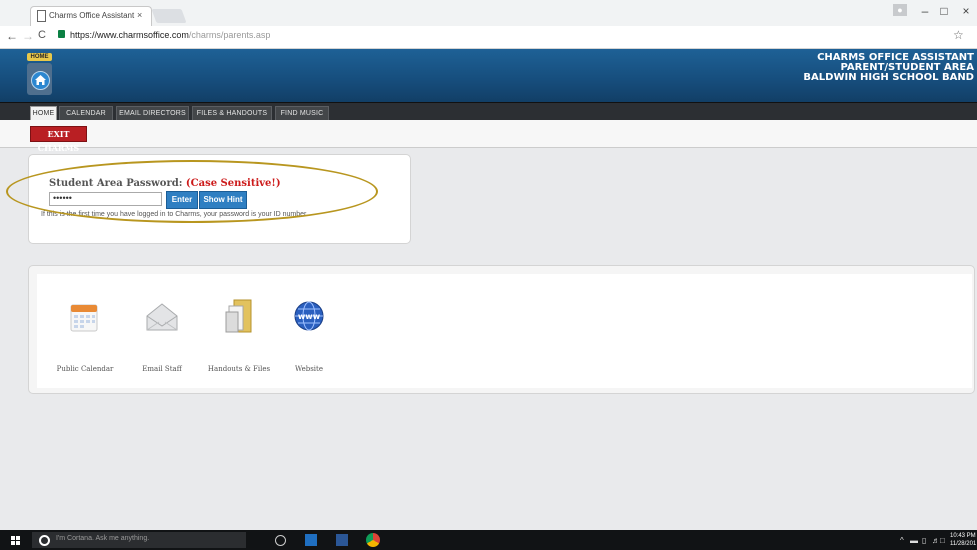 This screenshot has height=550, width=977. I want to click on svg-text: www, so click(309, 316).